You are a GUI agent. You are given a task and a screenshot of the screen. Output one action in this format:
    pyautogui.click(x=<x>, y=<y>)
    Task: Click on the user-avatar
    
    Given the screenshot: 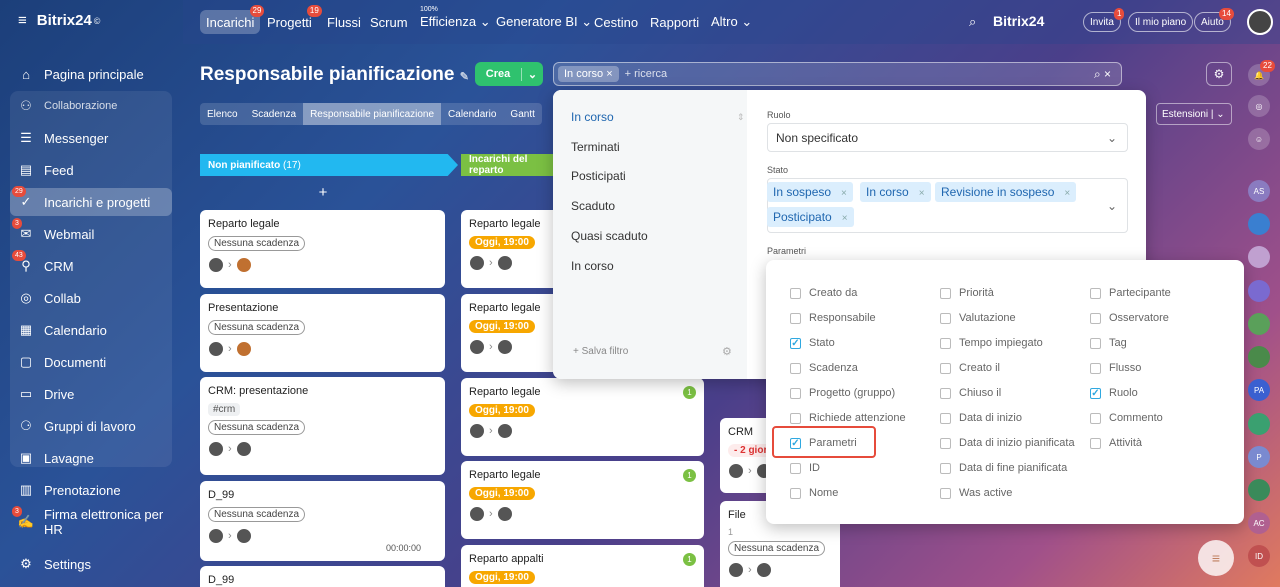 What is the action you would take?
    pyautogui.click(x=1260, y=22)
    